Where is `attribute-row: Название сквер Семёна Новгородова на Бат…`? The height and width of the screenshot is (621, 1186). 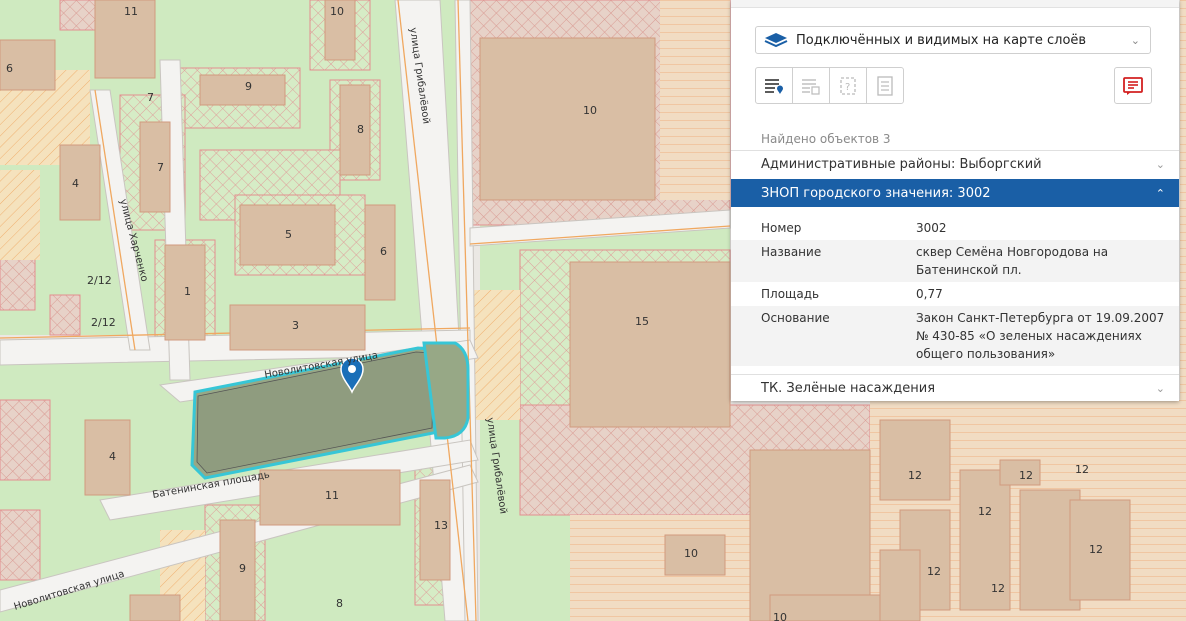 attribute-row: Название сквер Семёна Новгородова на Бат… is located at coordinates (955, 261).